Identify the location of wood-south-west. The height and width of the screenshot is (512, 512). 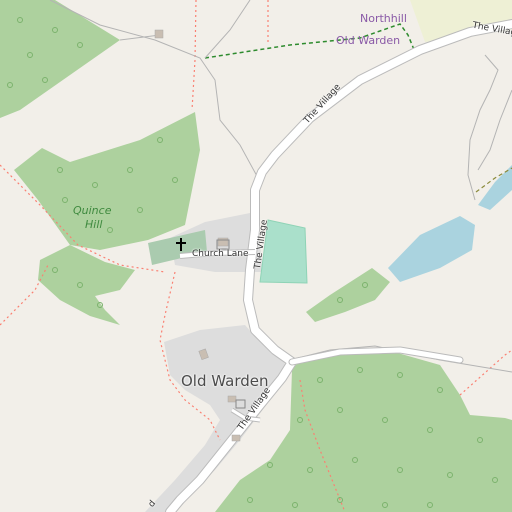
(86, 285).